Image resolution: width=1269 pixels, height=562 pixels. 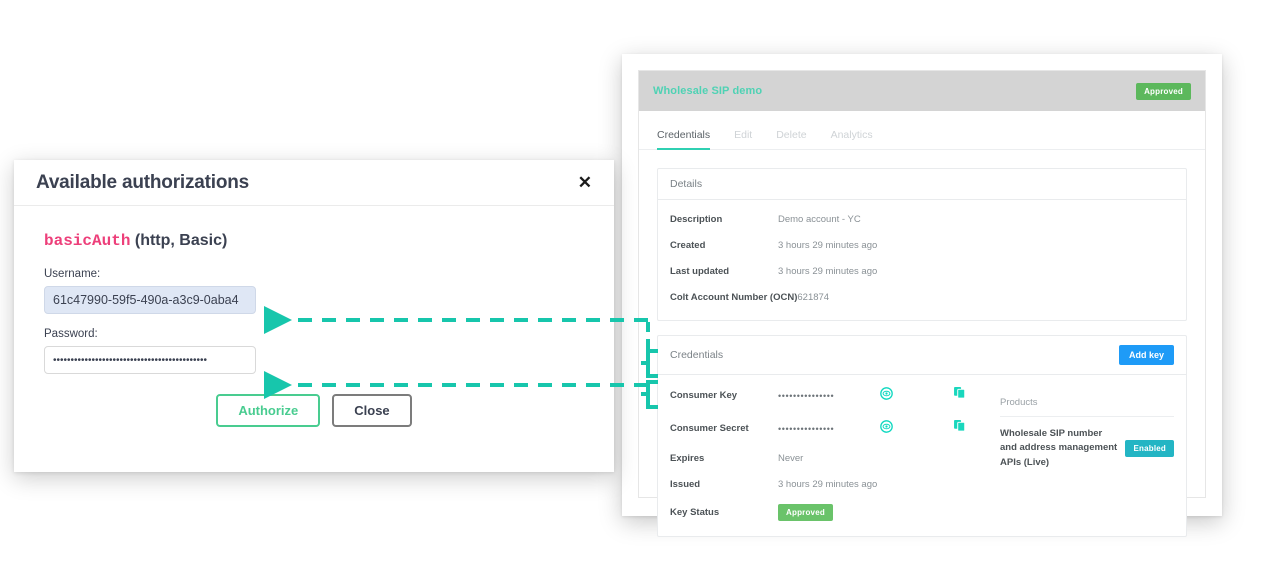 I want to click on tab-edit: Edit, so click(x=743, y=139).